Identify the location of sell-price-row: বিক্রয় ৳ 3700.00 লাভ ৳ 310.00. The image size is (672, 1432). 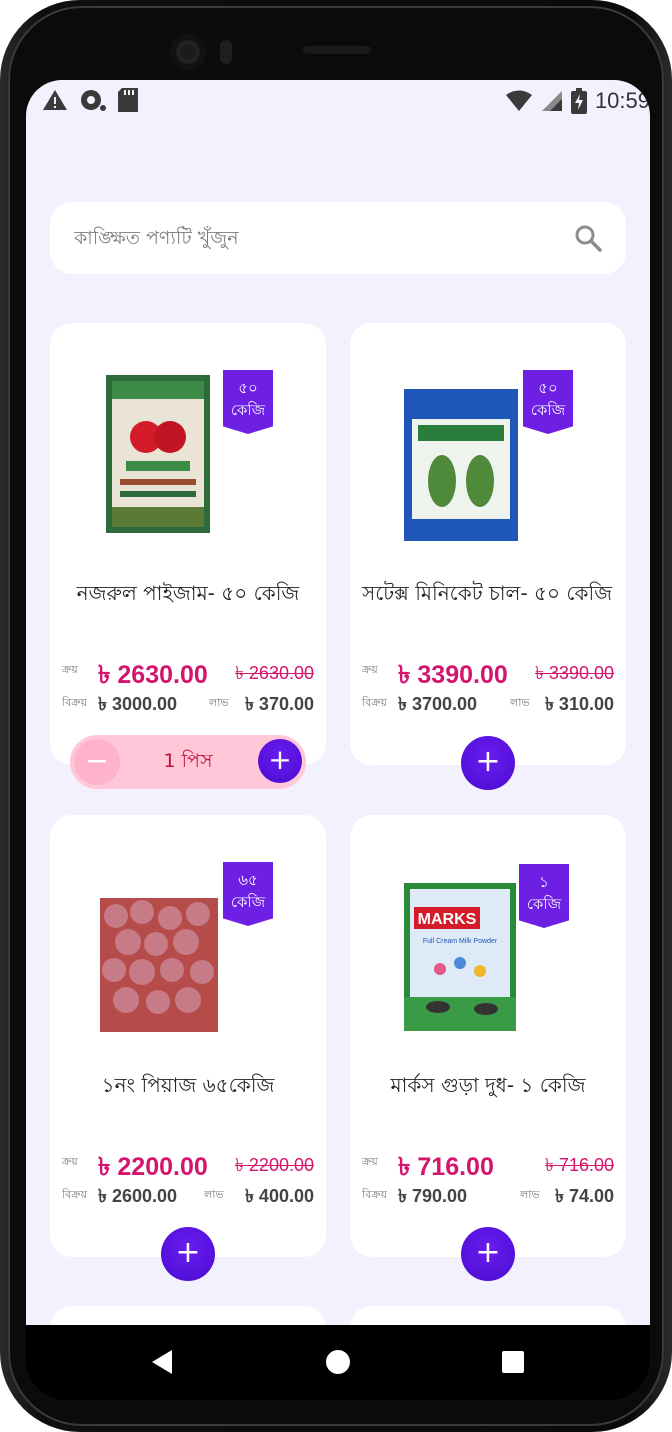
(488, 701).